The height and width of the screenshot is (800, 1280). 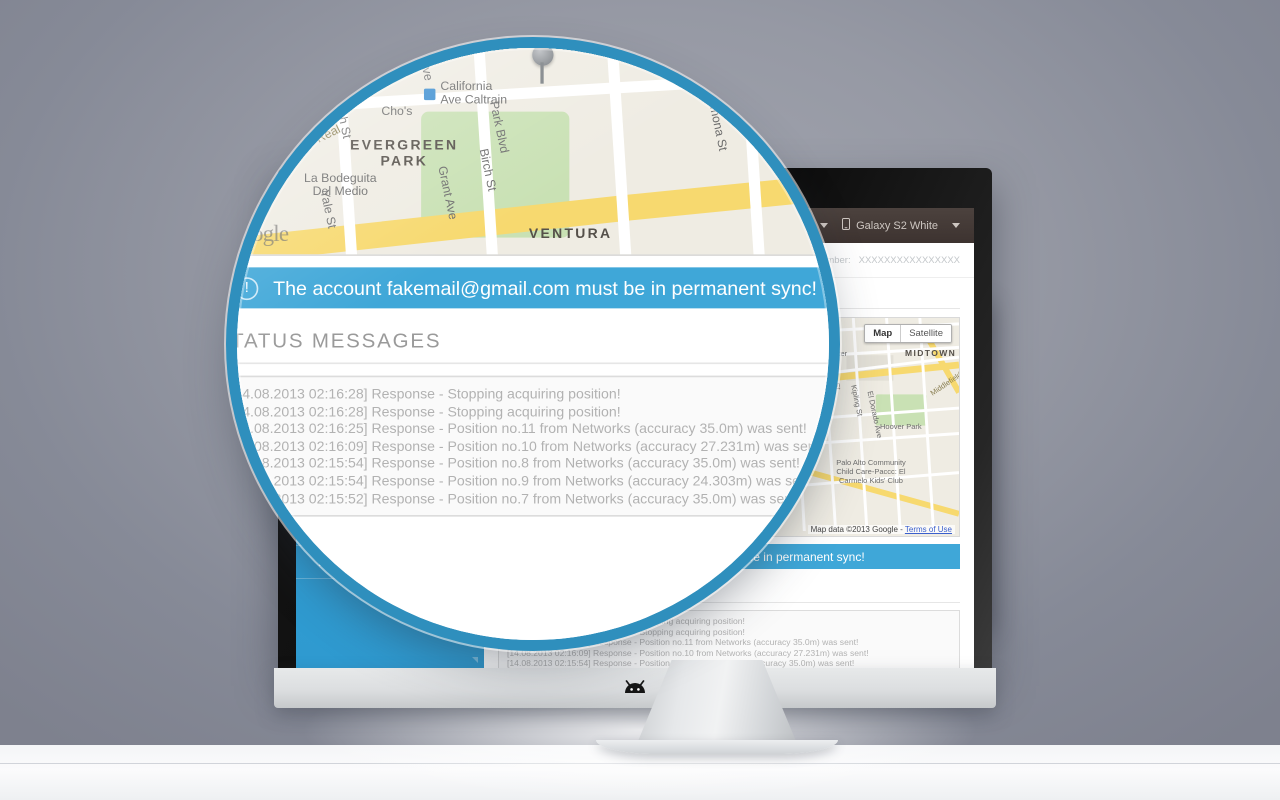 What do you see at coordinates (397, 111) in the screenshot?
I see `map-label-chos: Cho's` at bounding box center [397, 111].